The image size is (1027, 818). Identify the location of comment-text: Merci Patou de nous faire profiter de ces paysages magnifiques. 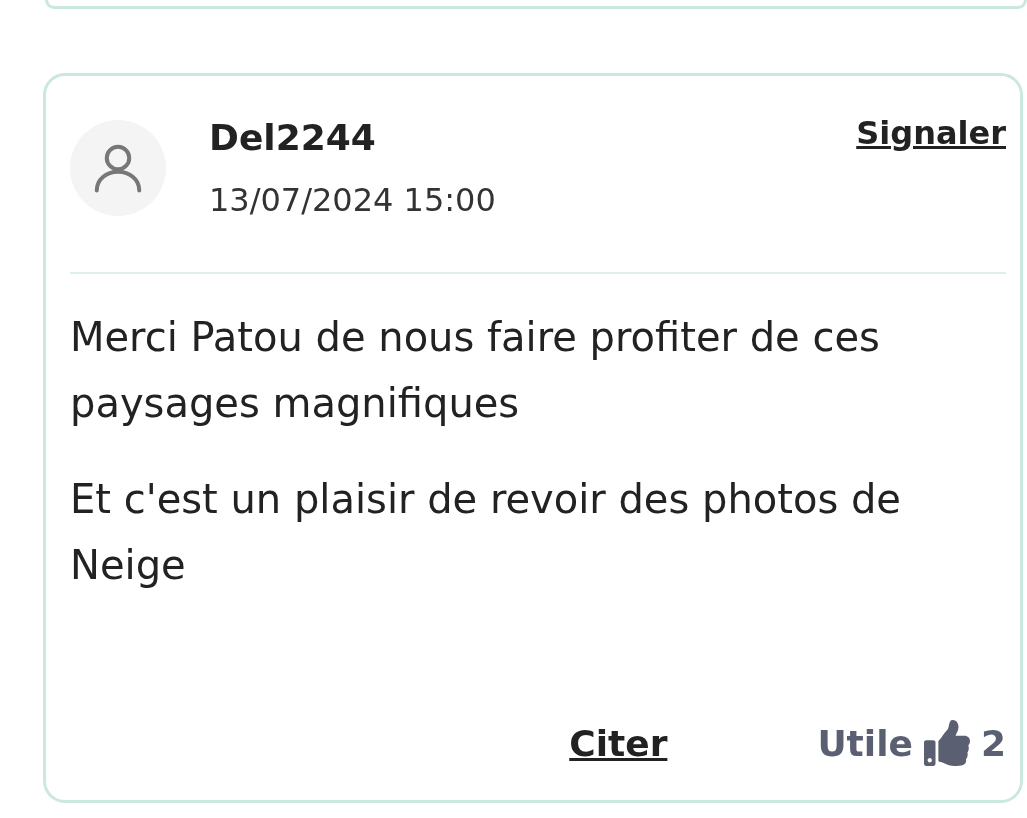
(475, 370).